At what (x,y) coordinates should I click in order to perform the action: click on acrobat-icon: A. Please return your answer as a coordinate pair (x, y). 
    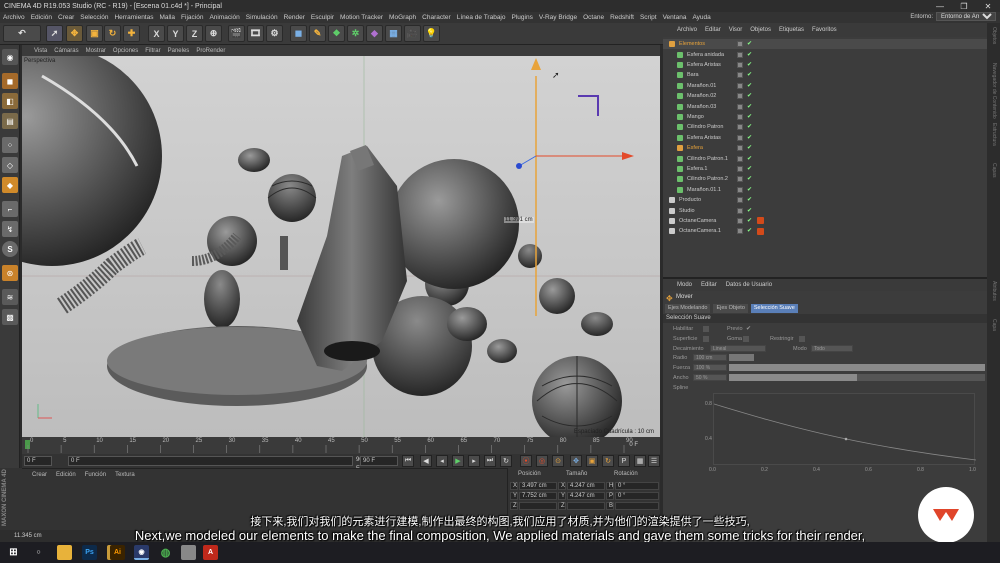
    Looking at the image, I should click on (210, 552).